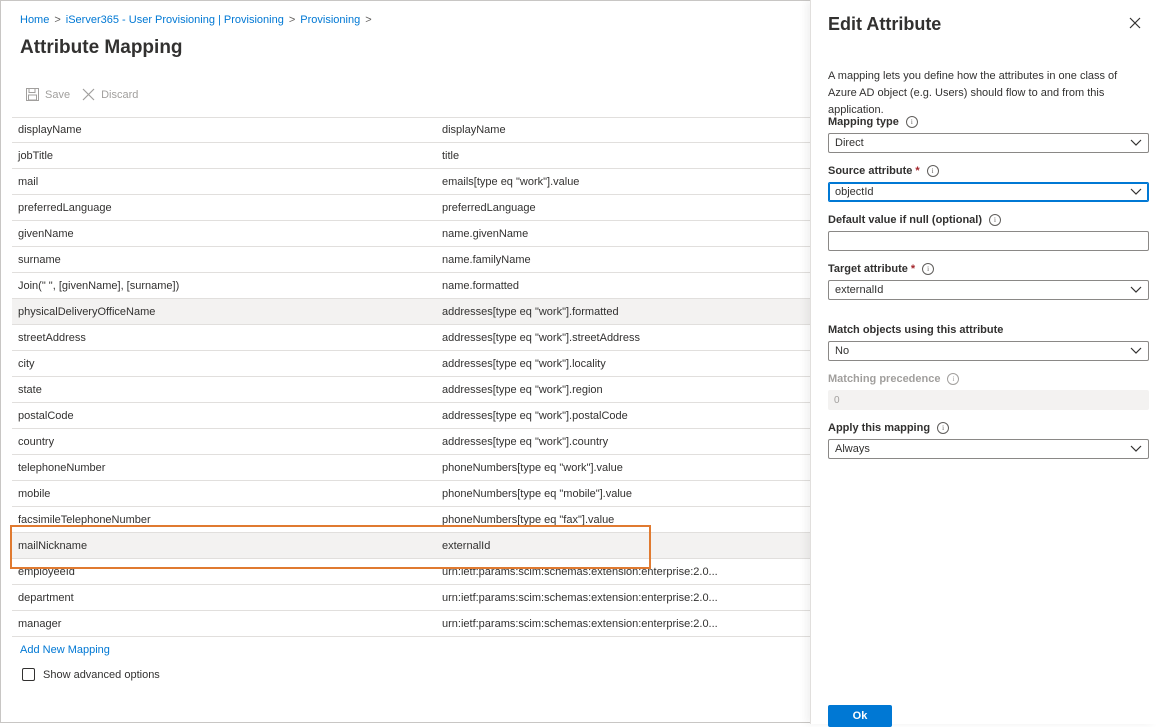 The image size is (1156, 727). Describe the element at coordinates (110, 94) in the screenshot. I see `discard-button: Discard` at that location.